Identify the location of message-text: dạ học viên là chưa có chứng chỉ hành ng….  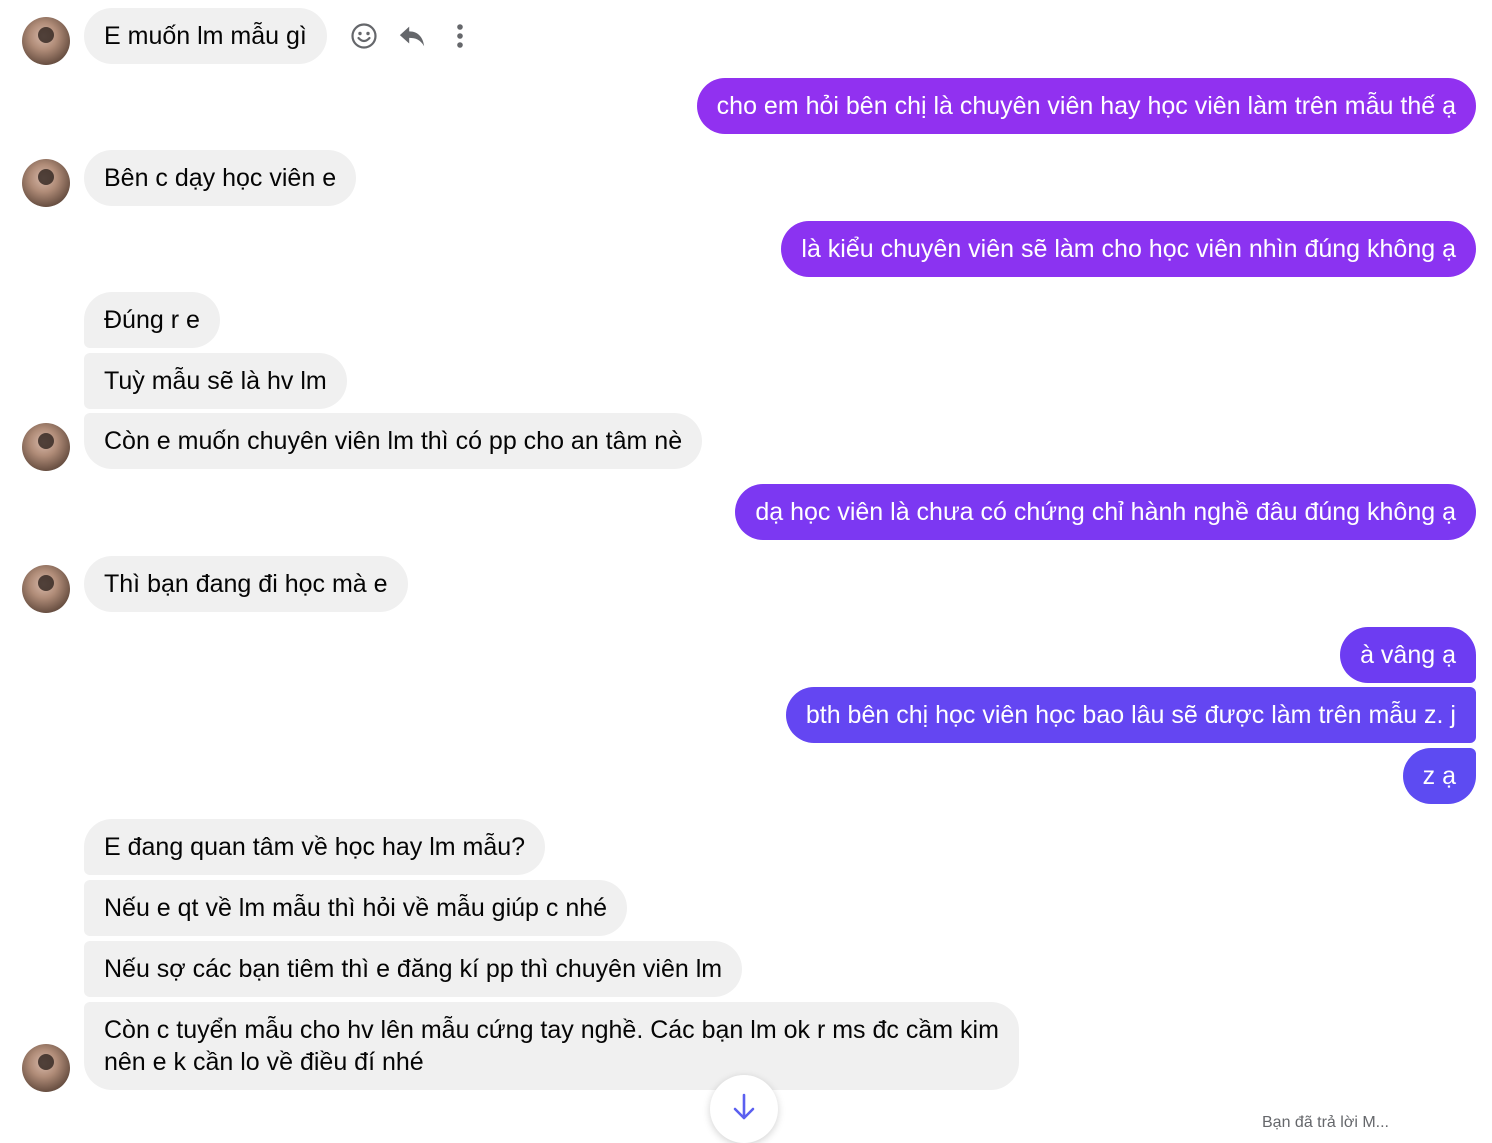
(1105, 512).